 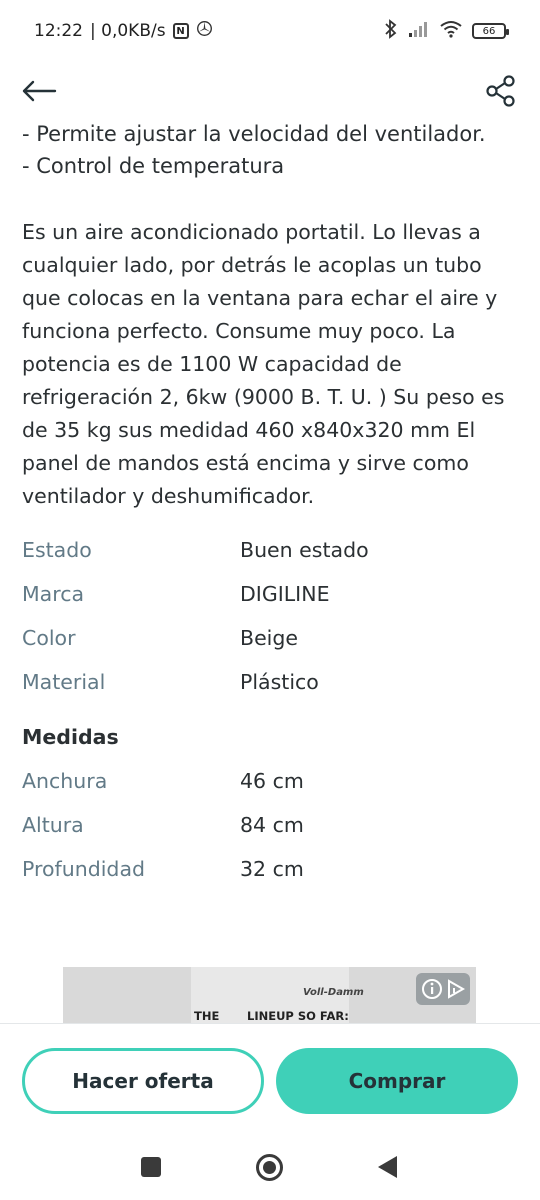 What do you see at coordinates (64, 682) in the screenshot?
I see `spec-label: Material` at bounding box center [64, 682].